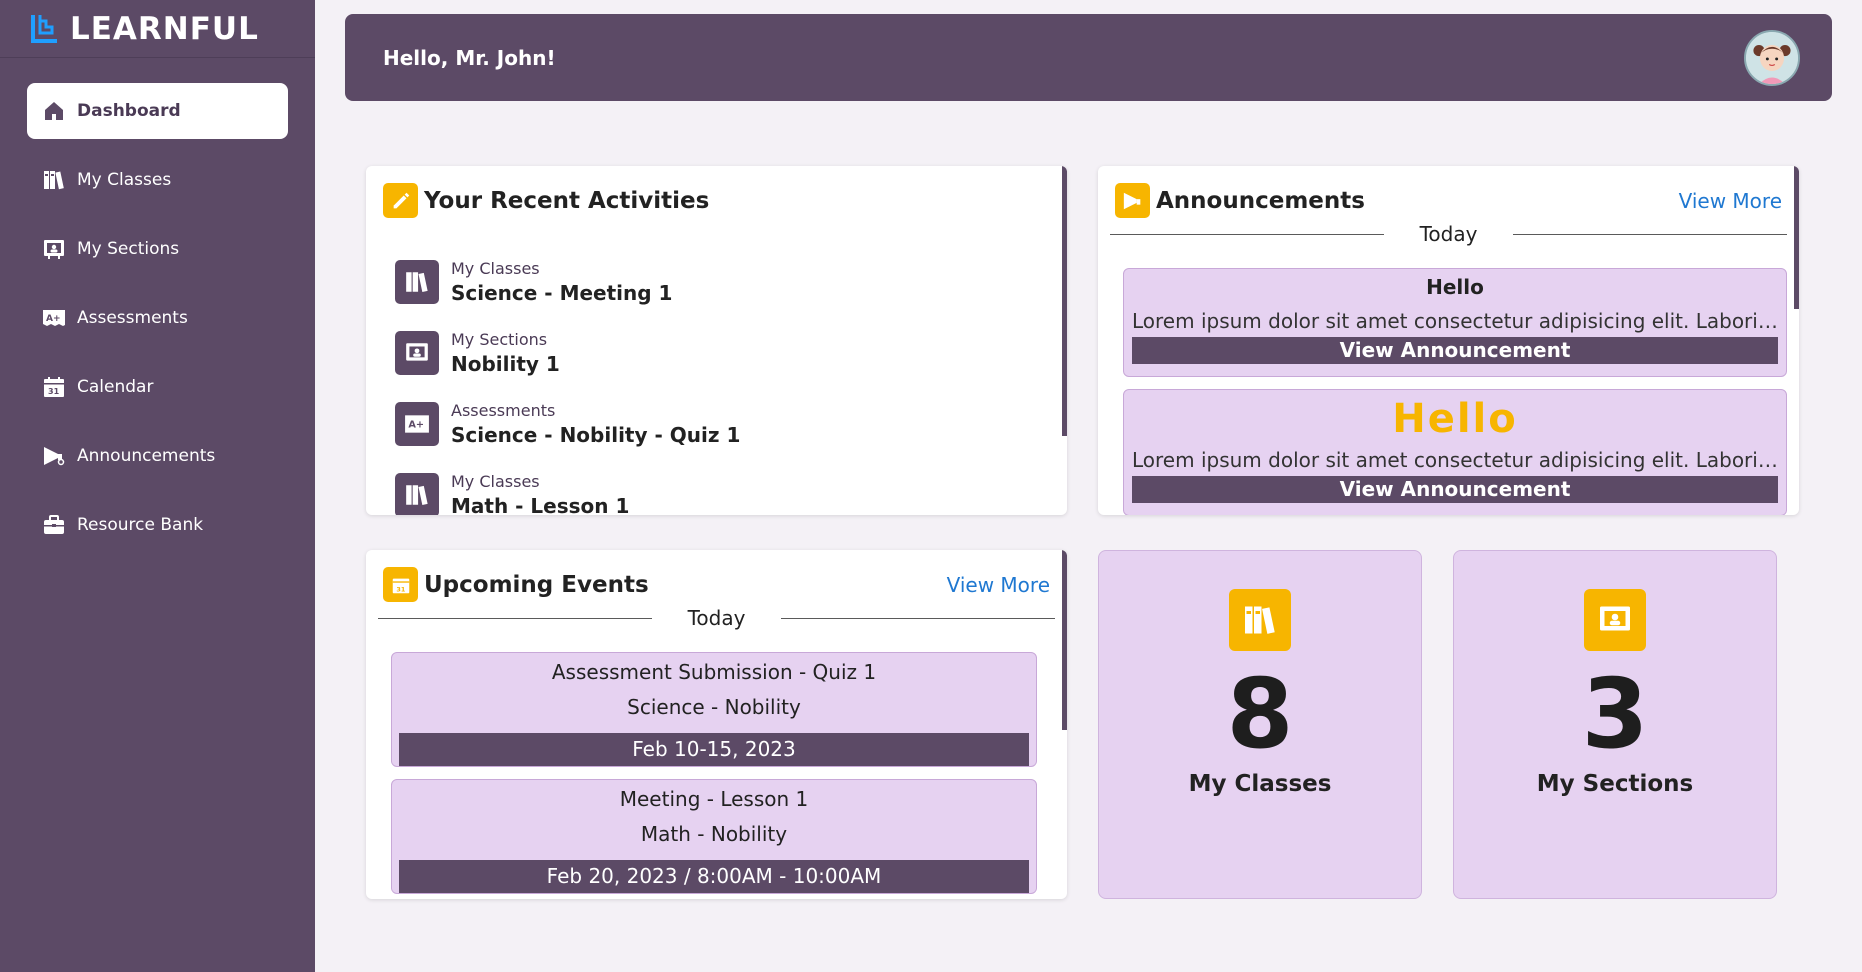 The height and width of the screenshot is (972, 1862). What do you see at coordinates (562, 292) in the screenshot?
I see `activity-title: Science - Meeting 1` at bounding box center [562, 292].